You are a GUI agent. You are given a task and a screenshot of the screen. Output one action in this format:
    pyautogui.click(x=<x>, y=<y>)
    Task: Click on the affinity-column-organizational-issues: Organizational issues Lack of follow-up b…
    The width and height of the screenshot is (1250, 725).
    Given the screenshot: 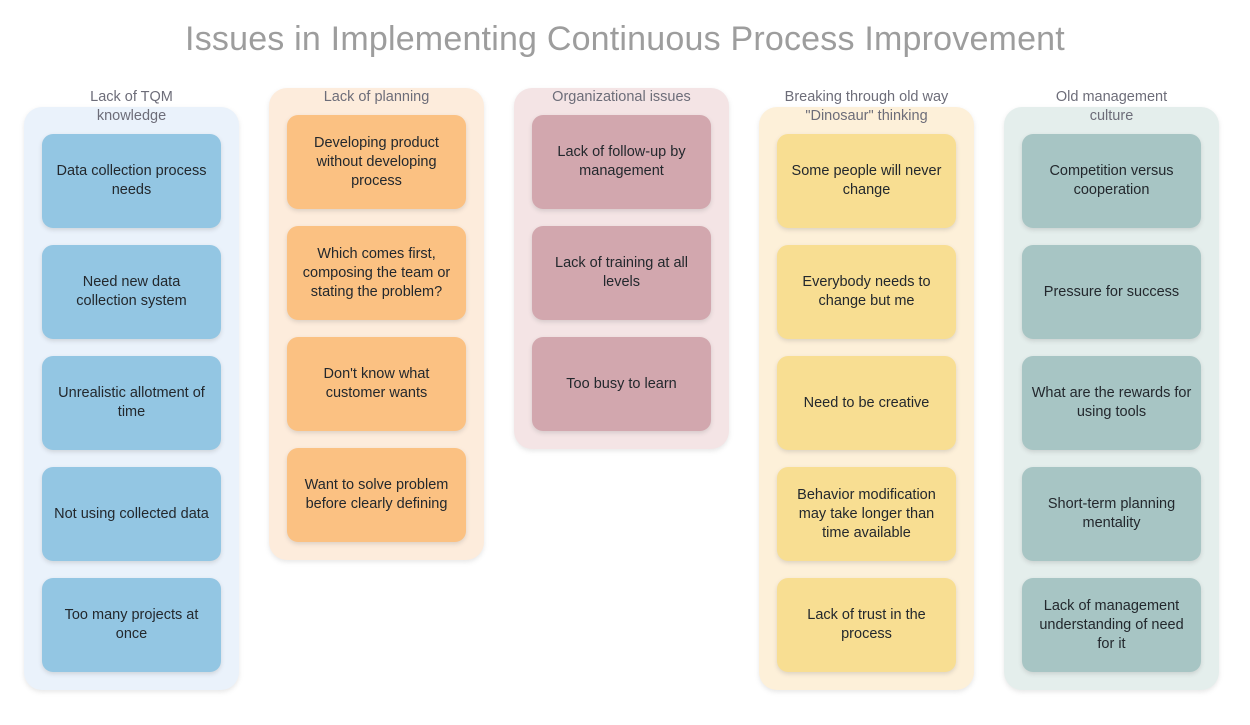 What is the action you would take?
    pyautogui.click(x=621, y=268)
    